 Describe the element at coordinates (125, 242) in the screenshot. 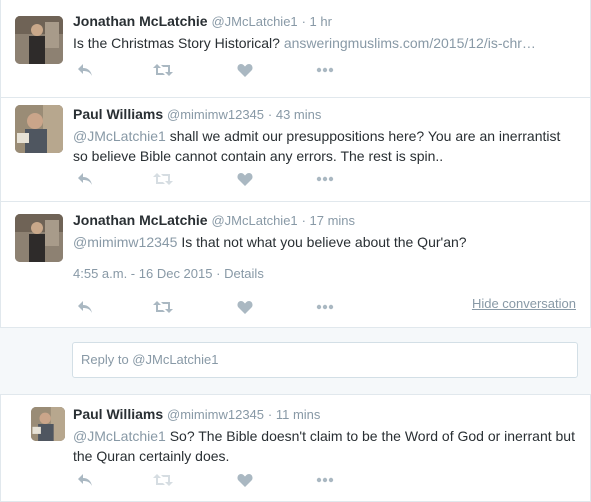

I see `tweet-mention: @mimimw12345` at that location.